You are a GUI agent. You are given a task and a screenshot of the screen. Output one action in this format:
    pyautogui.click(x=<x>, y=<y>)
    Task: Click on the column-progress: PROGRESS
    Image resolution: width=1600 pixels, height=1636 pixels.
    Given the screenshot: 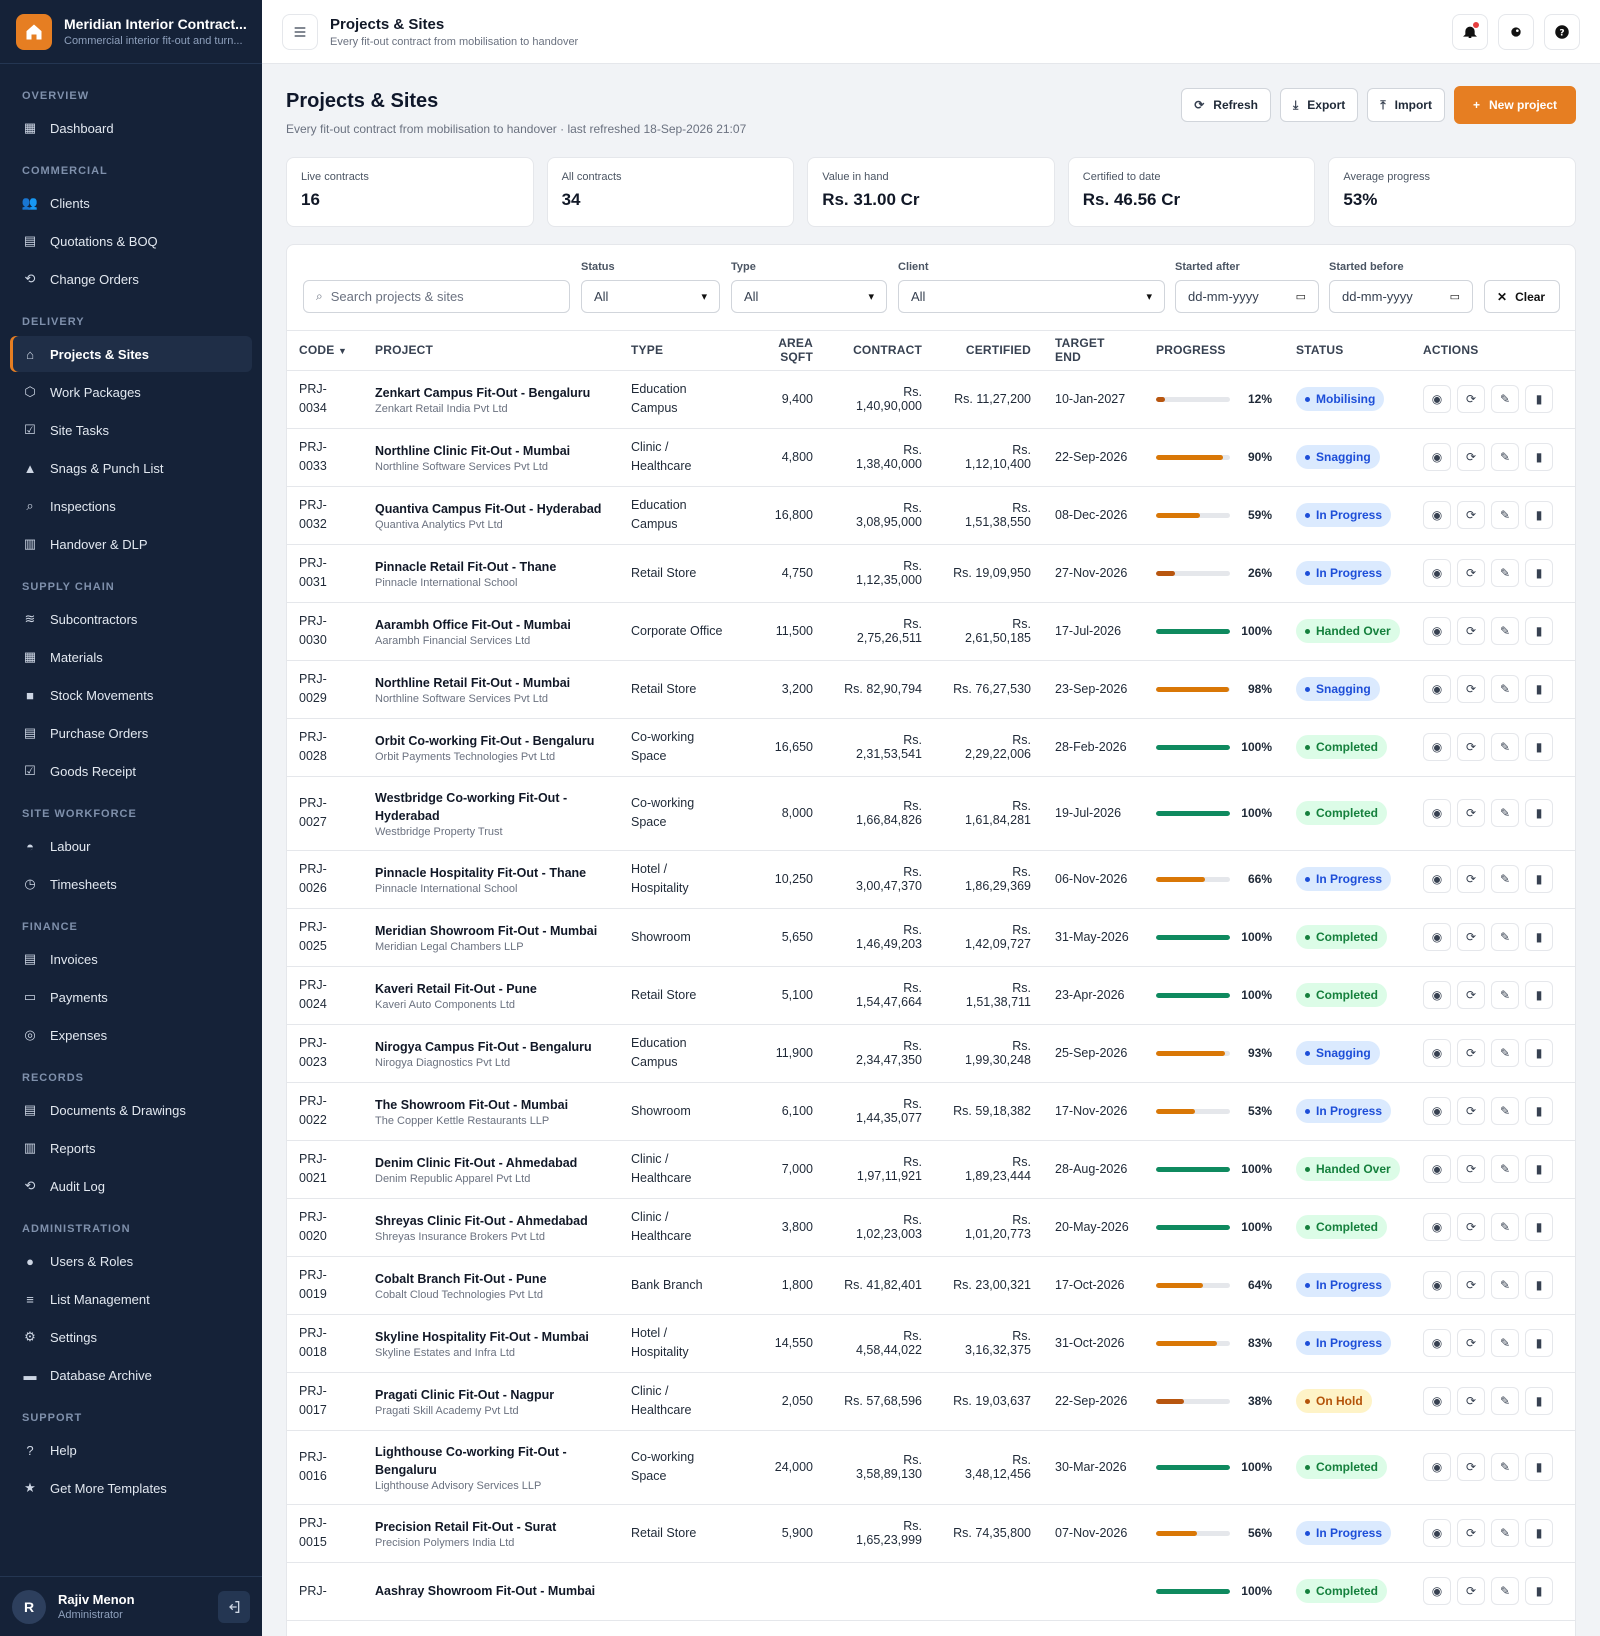 What is the action you would take?
    pyautogui.click(x=1214, y=351)
    